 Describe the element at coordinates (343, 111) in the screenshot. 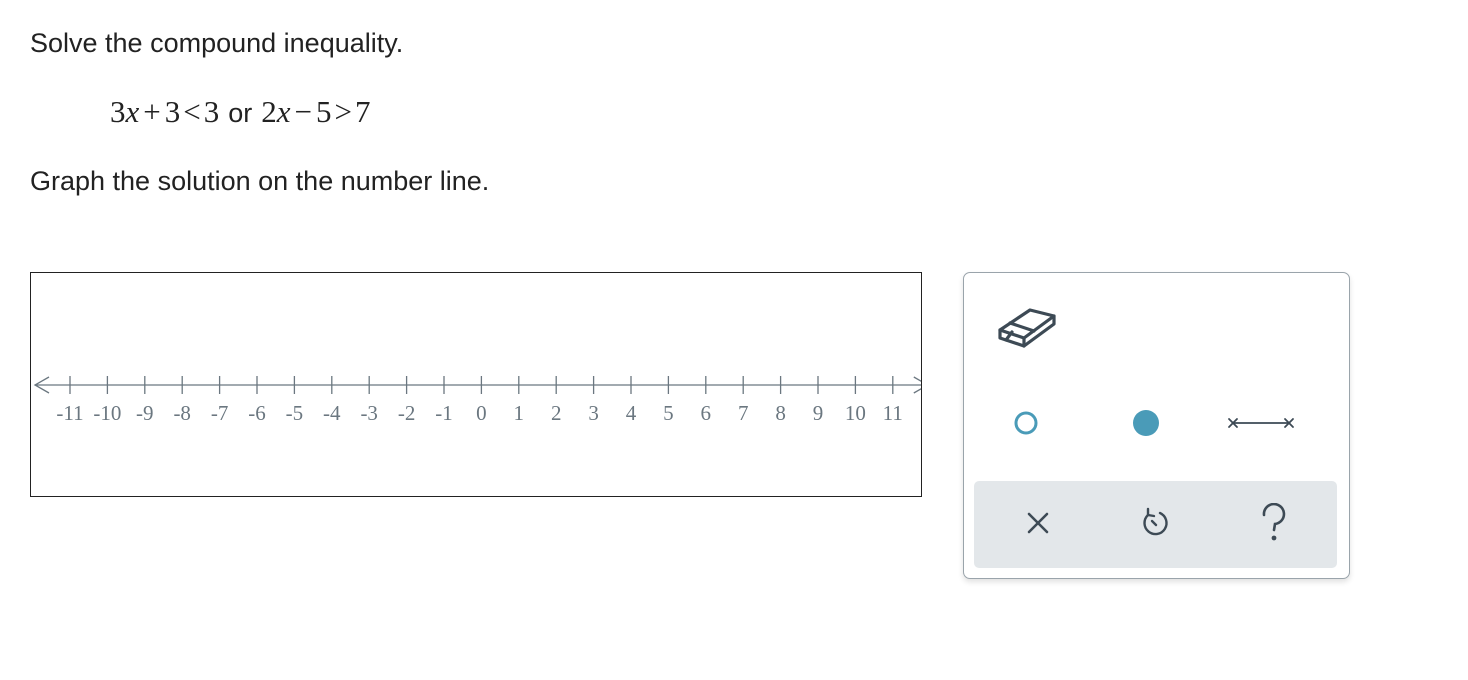

I see `eq-rel2: >` at that location.